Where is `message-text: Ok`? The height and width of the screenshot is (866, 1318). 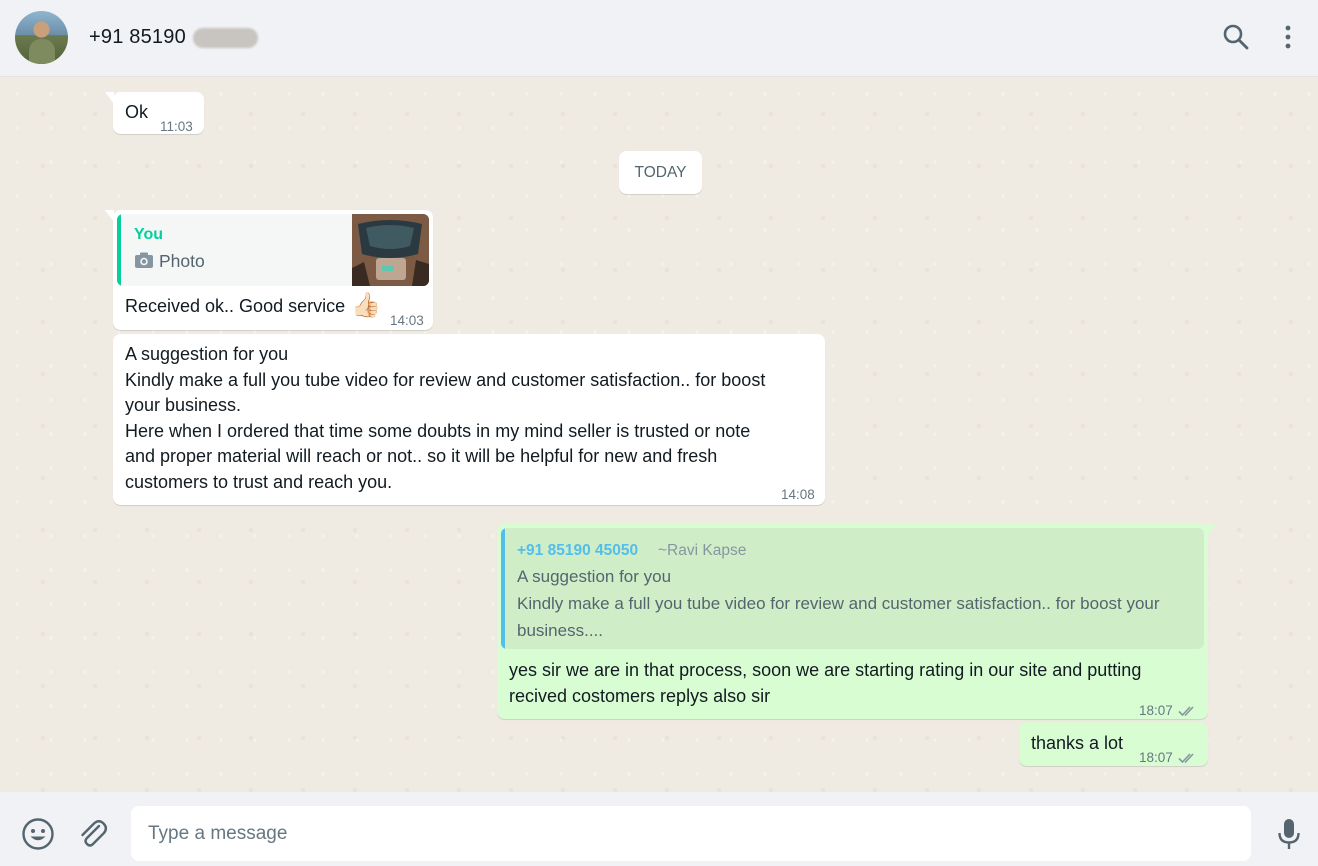
message-text: Ok is located at coordinates (137, 112).